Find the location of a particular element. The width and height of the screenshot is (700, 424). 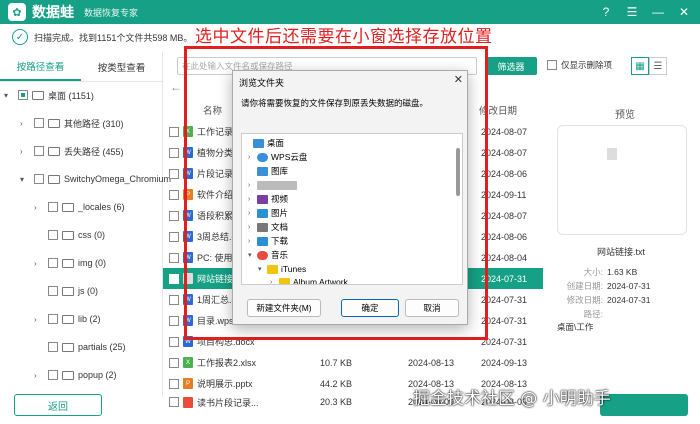

checkbox-checked is located at coordinates (174, 278).